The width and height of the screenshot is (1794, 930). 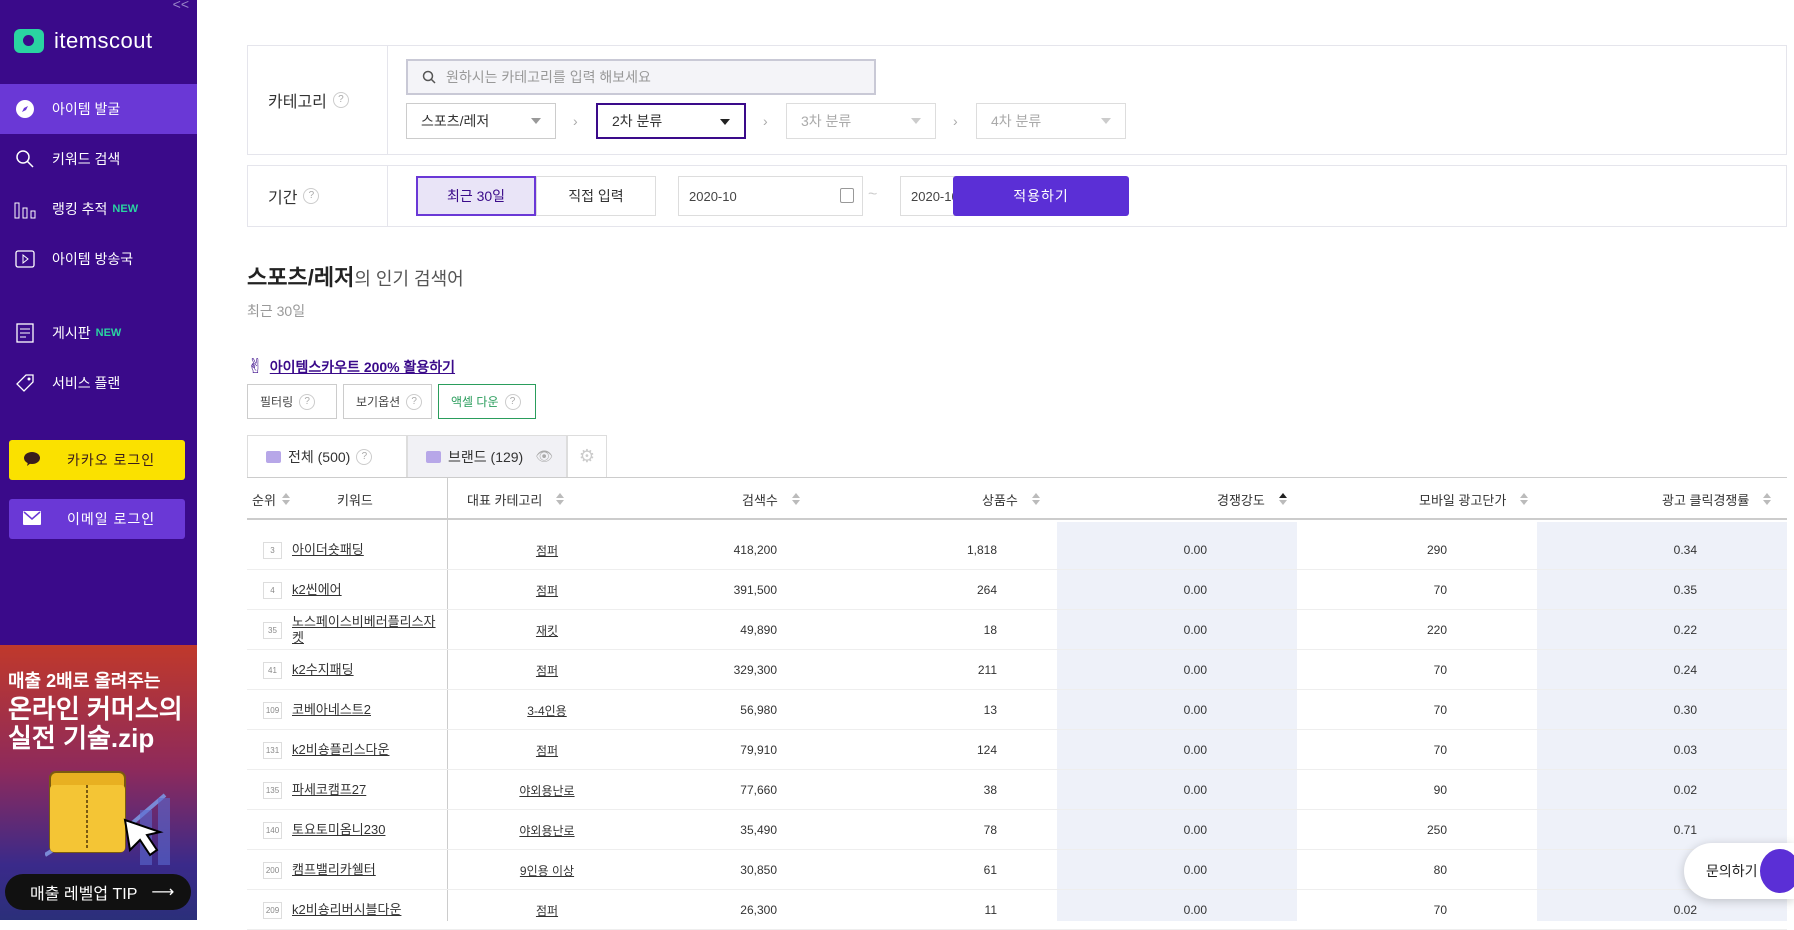 What do you see at coordinates (98, 259) in the screenshot?
I see `sidebar-item-broadcast: 아이템 방송국` at bounding box center [98, 259].